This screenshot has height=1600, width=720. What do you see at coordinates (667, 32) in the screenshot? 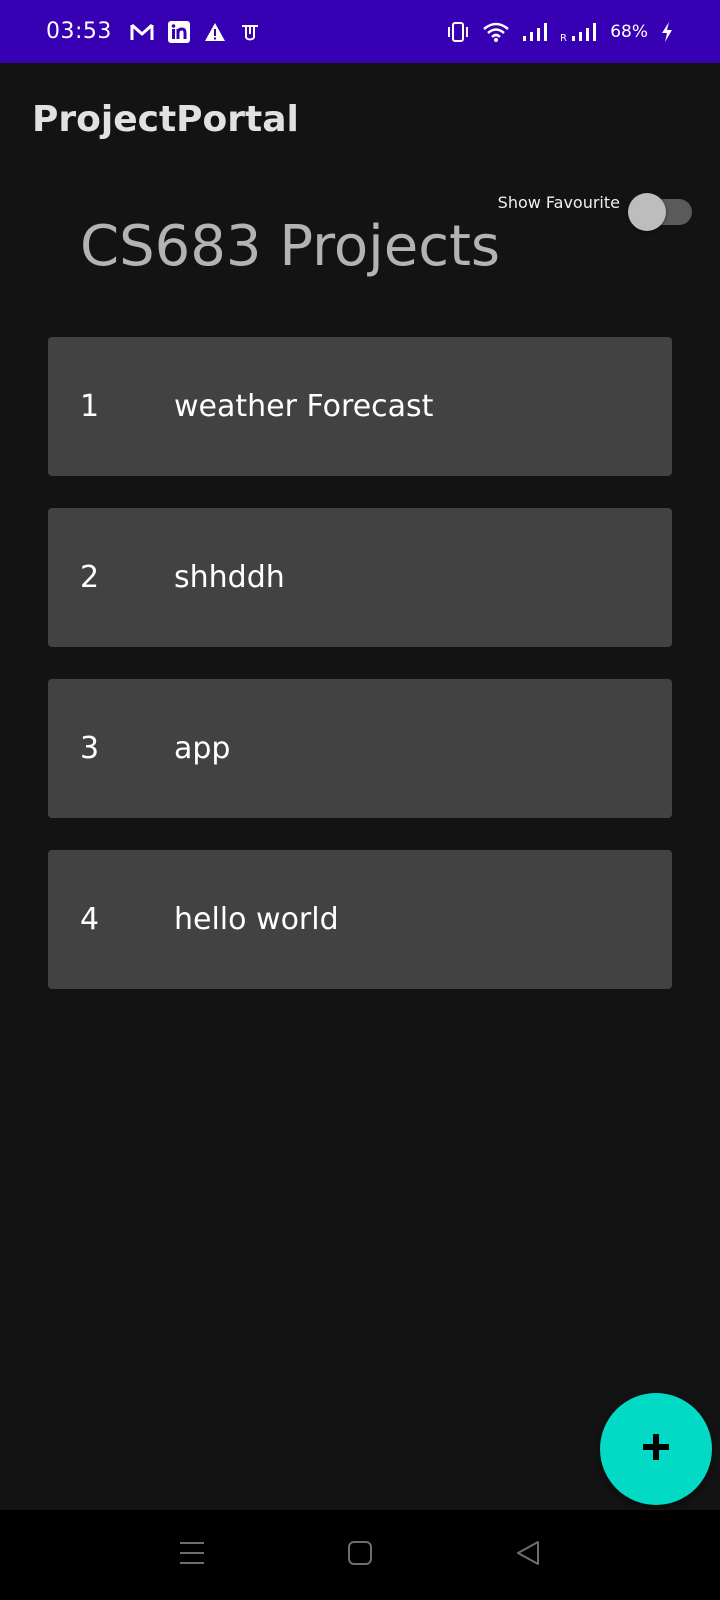
I see `charging-icon` at bounding box center [667, 32].